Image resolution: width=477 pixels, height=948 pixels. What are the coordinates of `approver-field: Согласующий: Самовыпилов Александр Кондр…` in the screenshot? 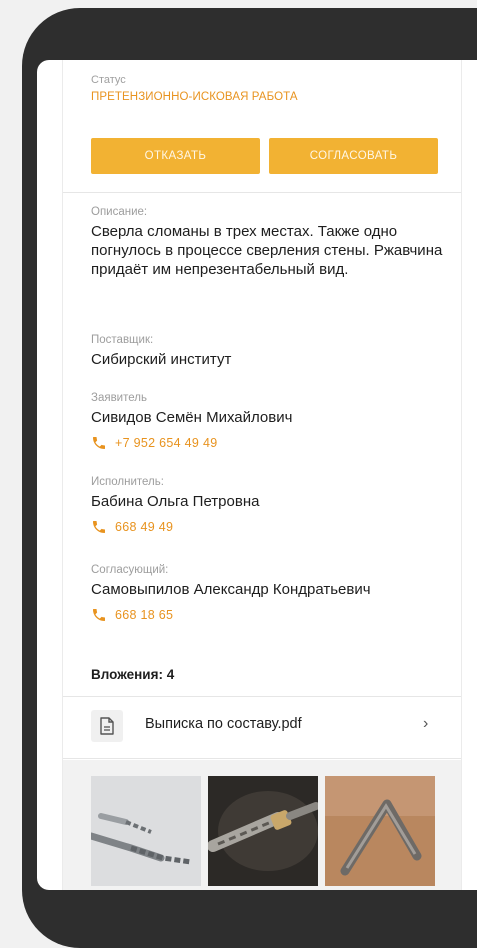 It's located at (271, 593).